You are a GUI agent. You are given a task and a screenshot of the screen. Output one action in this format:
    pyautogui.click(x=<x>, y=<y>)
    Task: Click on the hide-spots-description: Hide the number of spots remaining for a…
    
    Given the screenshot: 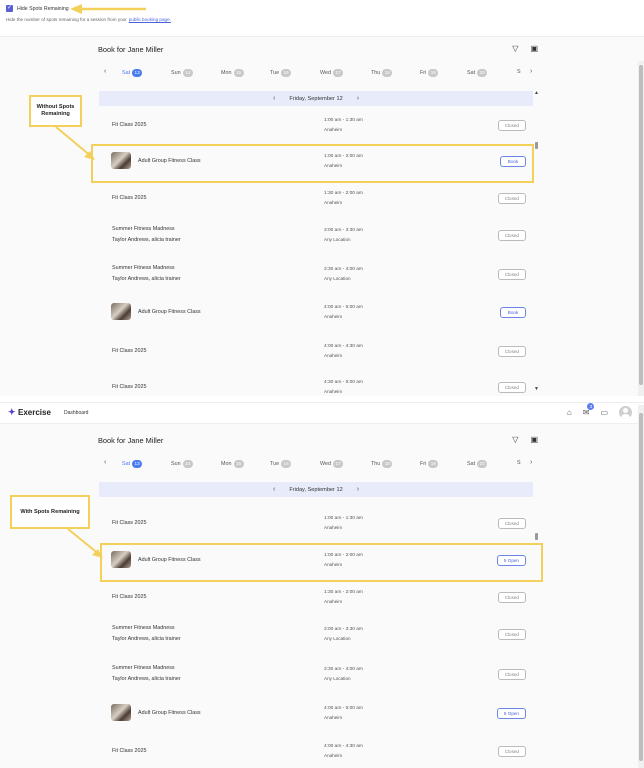 What is the action you would take?
    pyautogui.click(x=88, y=19)
    